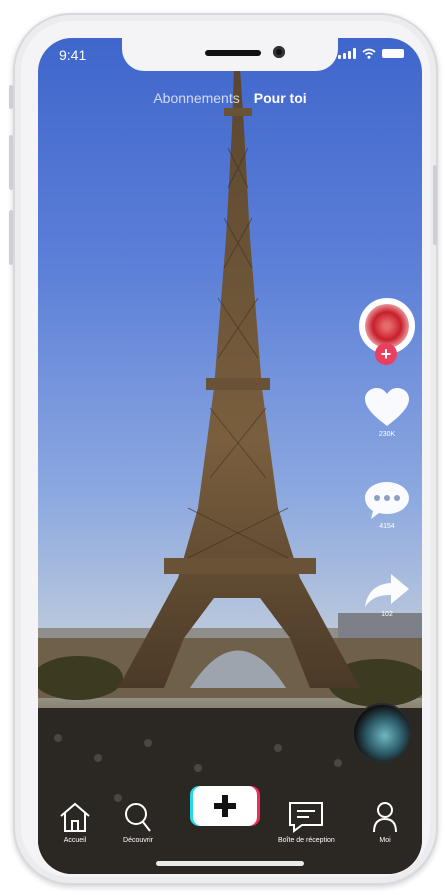  I want to click on battery-icon, so click(393, 53).